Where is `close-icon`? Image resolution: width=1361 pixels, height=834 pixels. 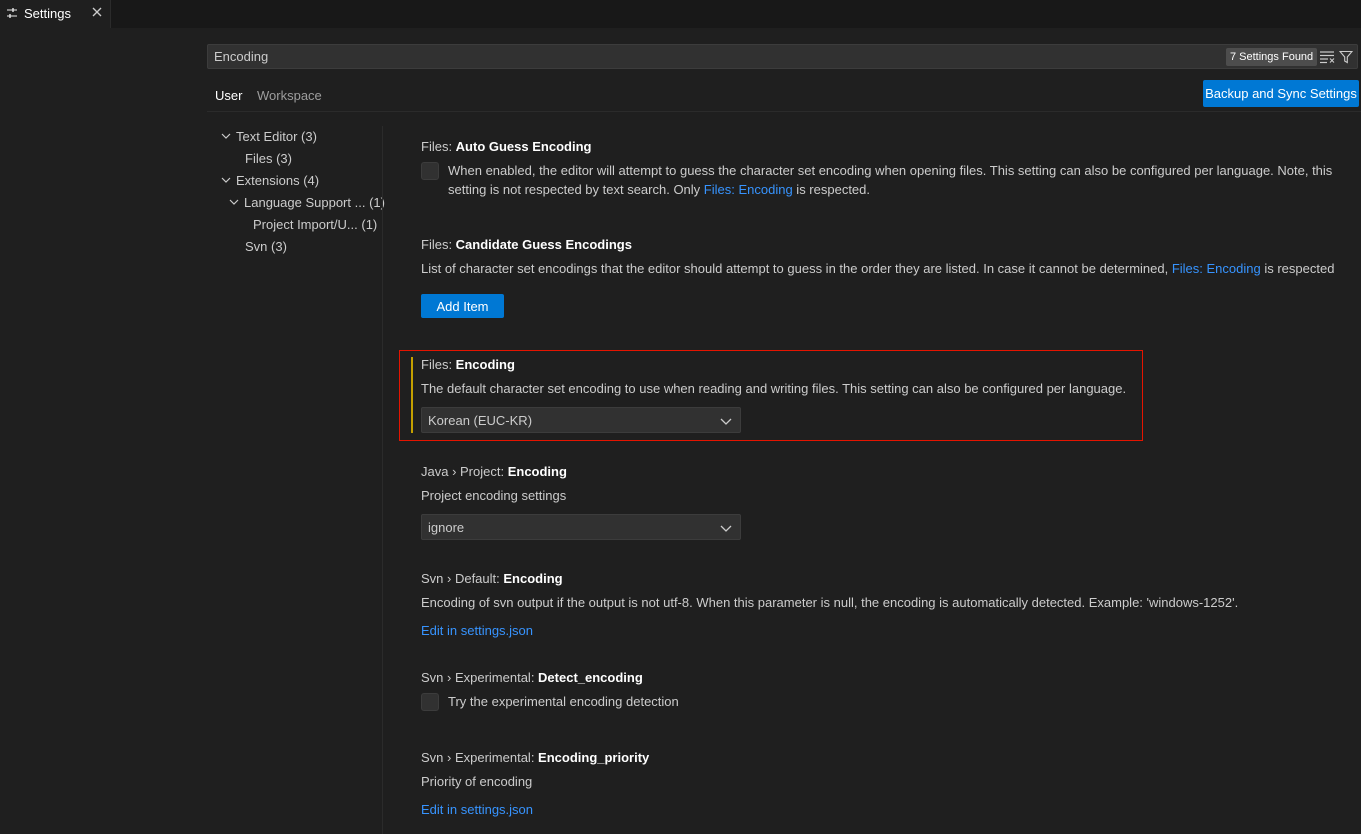
close-icon is located at coordinates (97, 12).